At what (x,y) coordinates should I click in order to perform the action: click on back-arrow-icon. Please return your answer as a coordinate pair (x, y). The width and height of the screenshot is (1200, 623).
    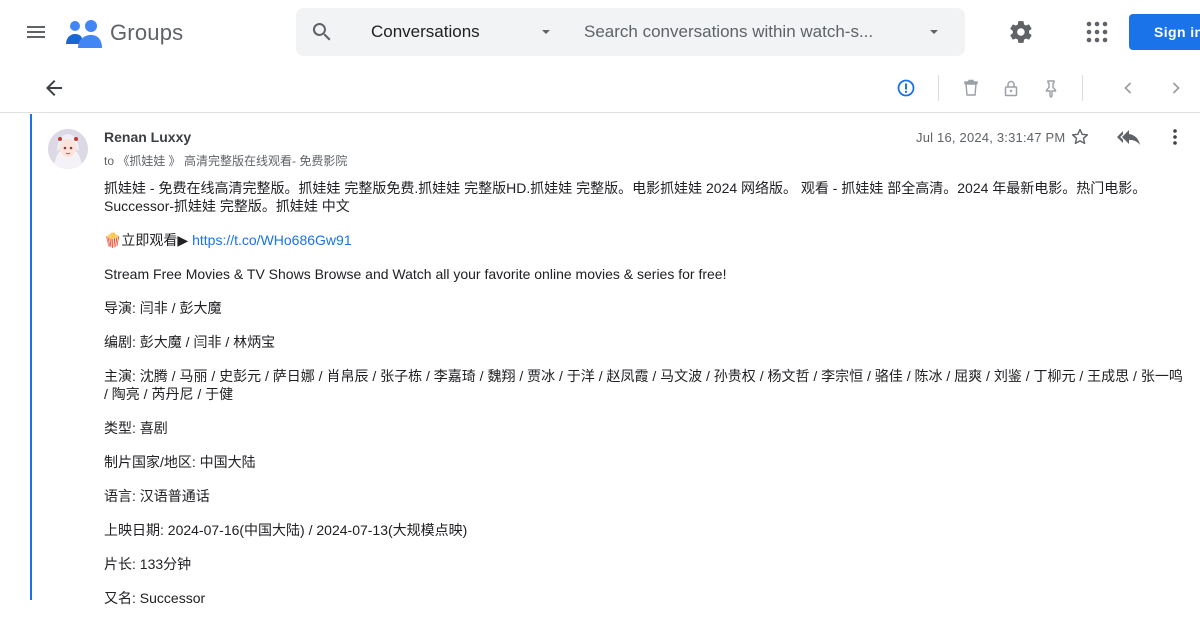
    Looking at the image, I should click on (54, 88).